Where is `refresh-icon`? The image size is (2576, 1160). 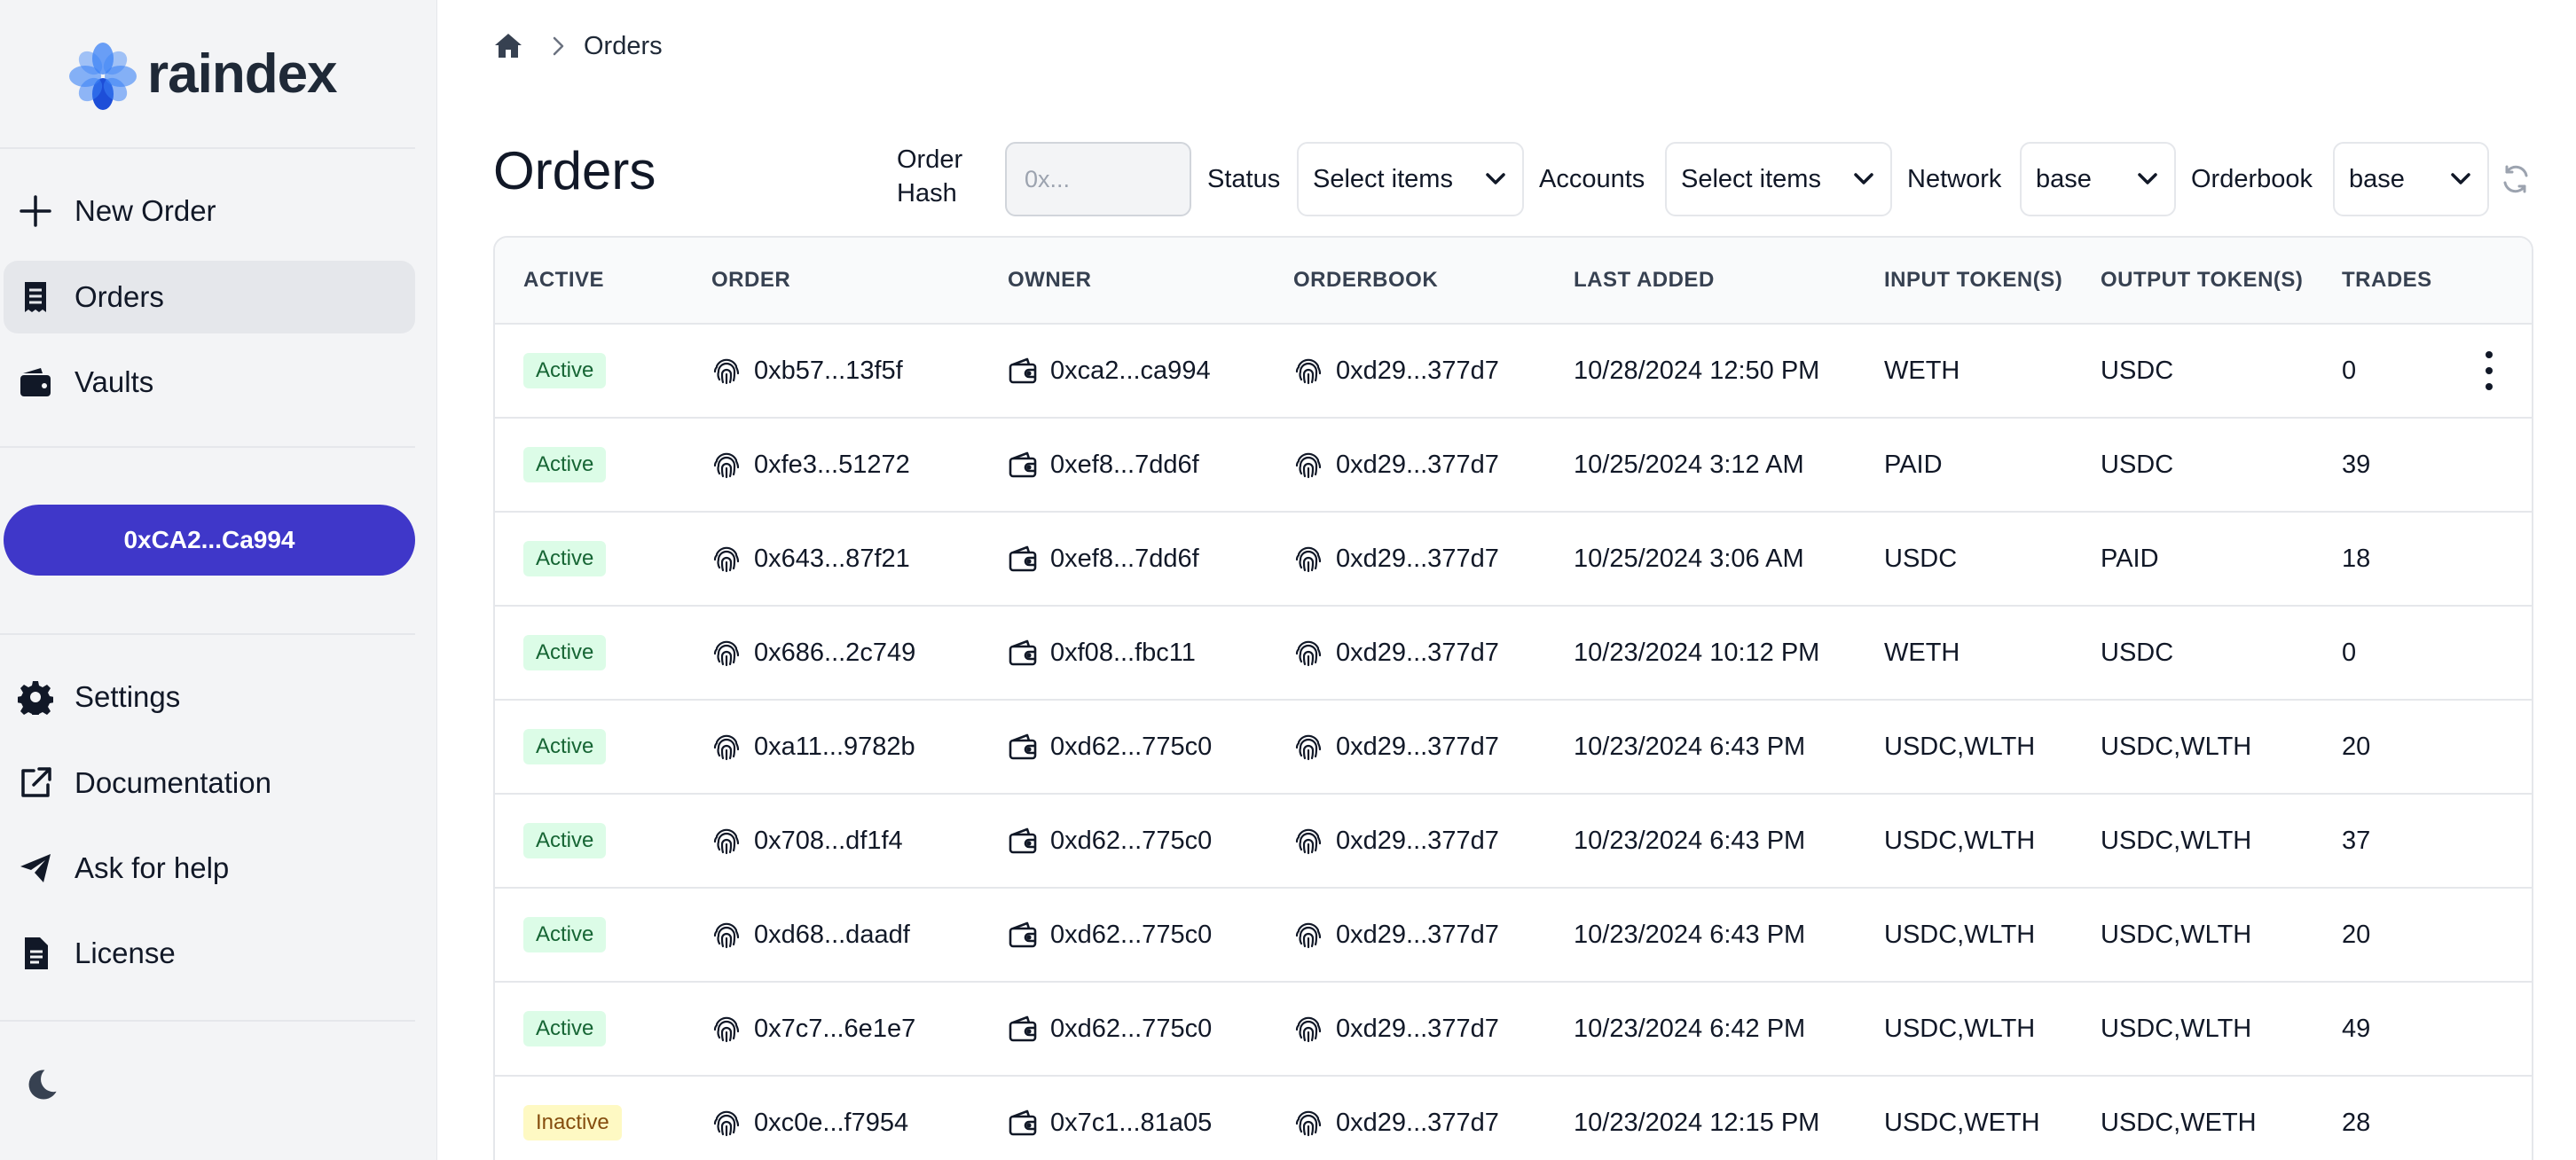
refresh-icon is located at coordinates (2516, 179).